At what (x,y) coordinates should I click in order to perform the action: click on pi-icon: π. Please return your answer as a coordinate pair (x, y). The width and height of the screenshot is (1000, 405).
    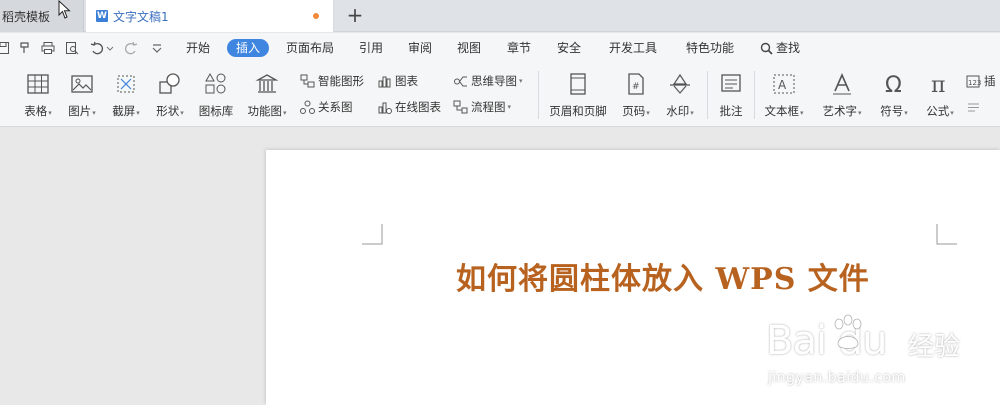
    Looking at the image, I should click on (938, 85).